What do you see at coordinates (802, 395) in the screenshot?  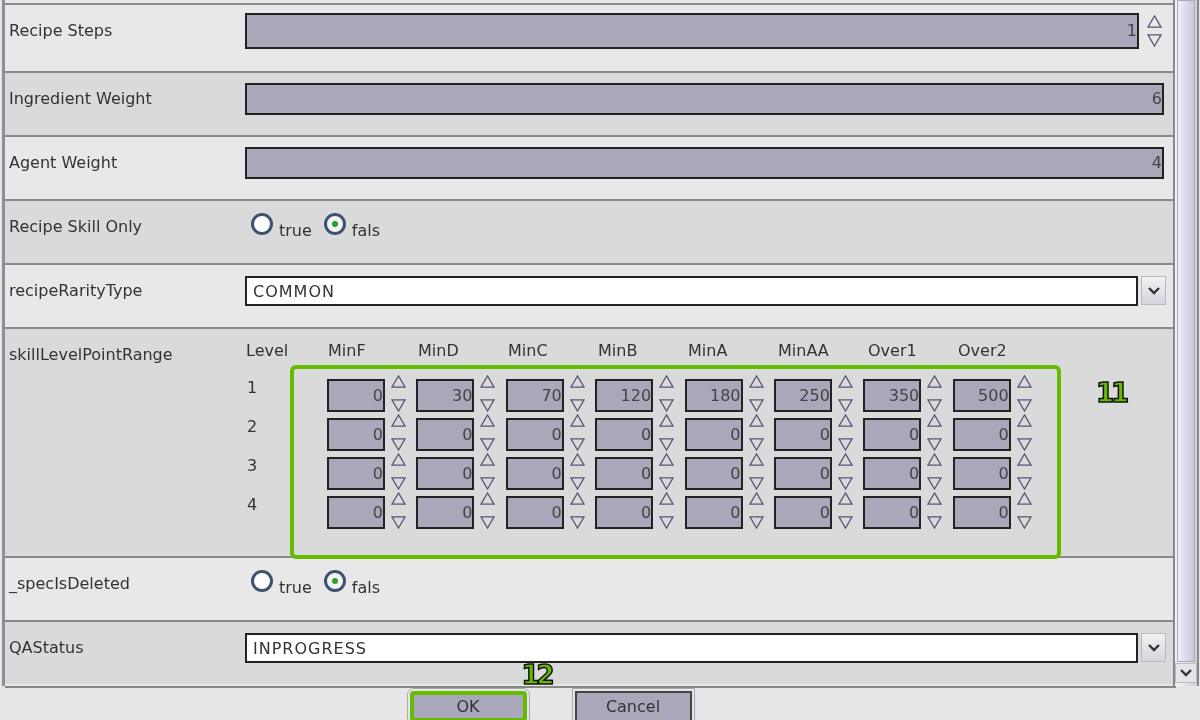 I see `number-field: 250` at bounding box center [802, 395].